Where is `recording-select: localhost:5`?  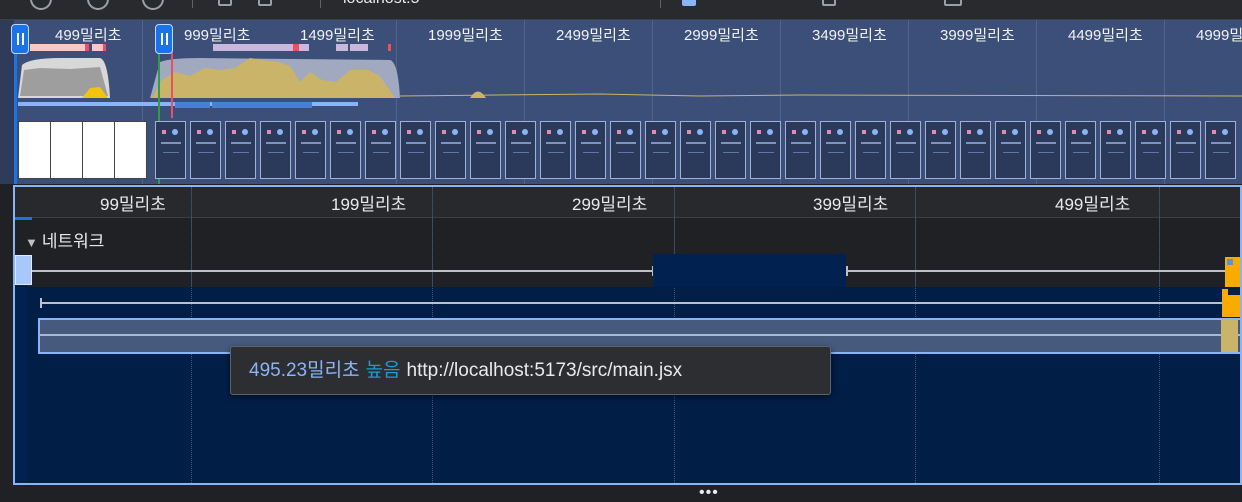
recording-select: localhost:5 is located at coordinates (381, 4).